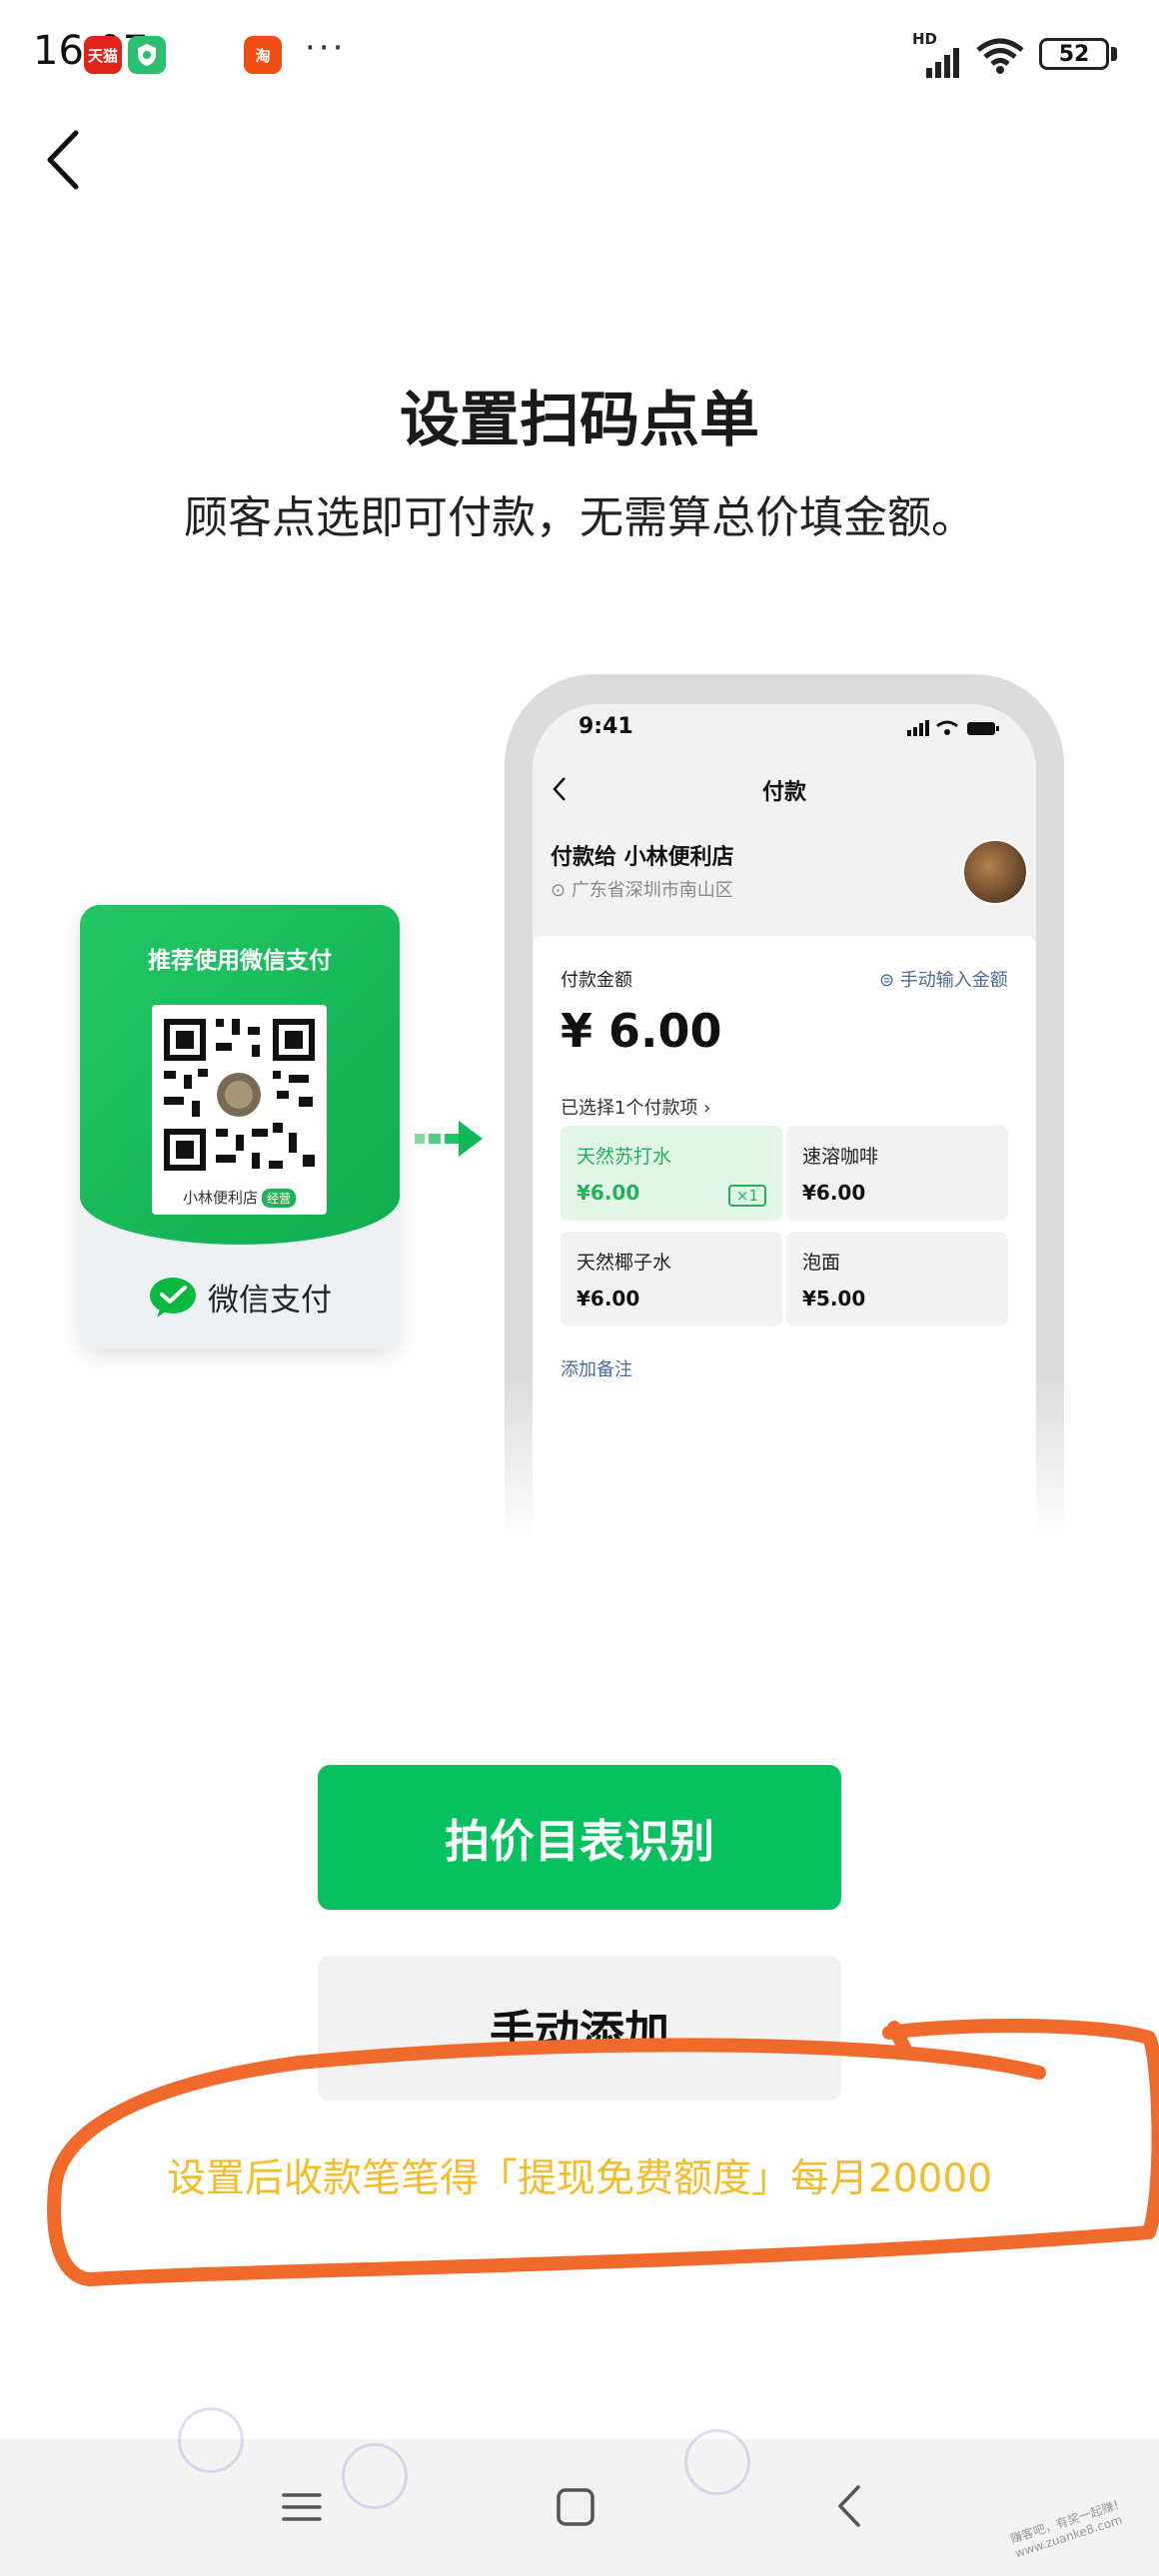  What do you see at coordinates (889, 981) in the screenshot?
I see `manual-amount-icon: ⊜` at bounding box center [889, 981].